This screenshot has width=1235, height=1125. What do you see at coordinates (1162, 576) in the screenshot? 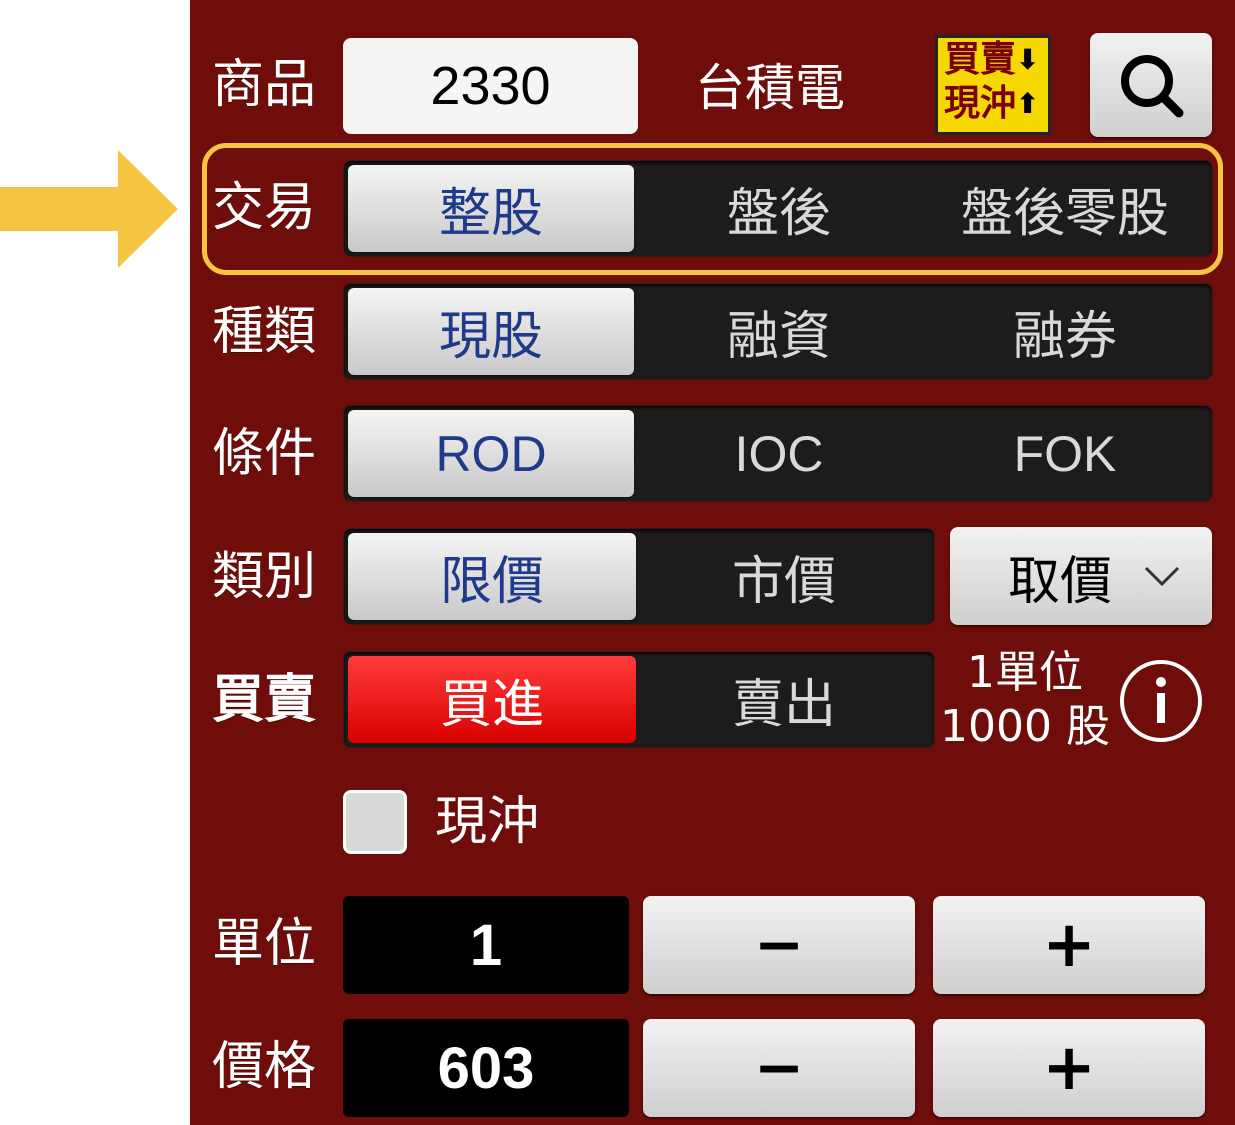
I see `chevron-down-icon` at bounding box center [1162, 576].